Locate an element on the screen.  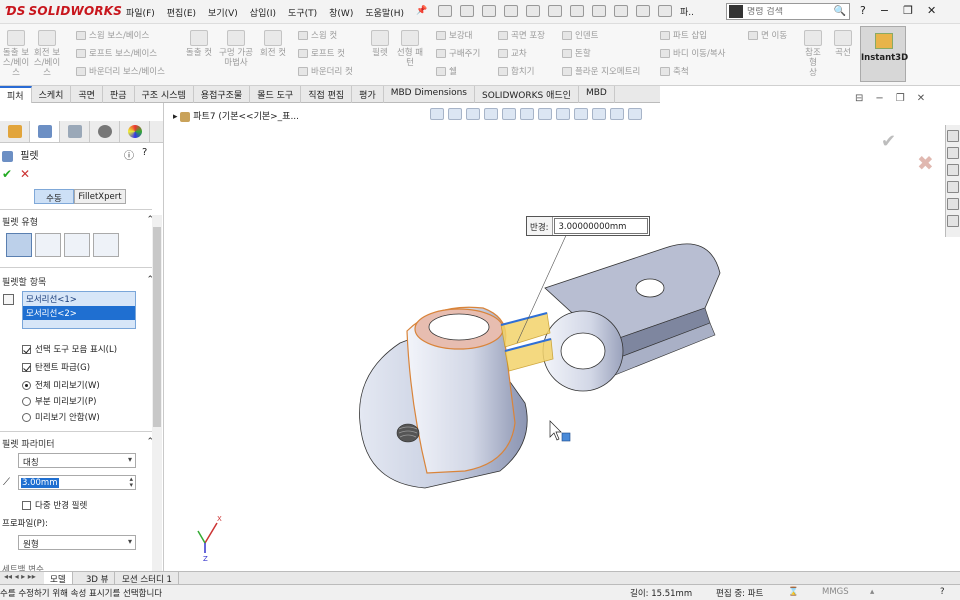
redo-icon is located at coordinates (577, 11).